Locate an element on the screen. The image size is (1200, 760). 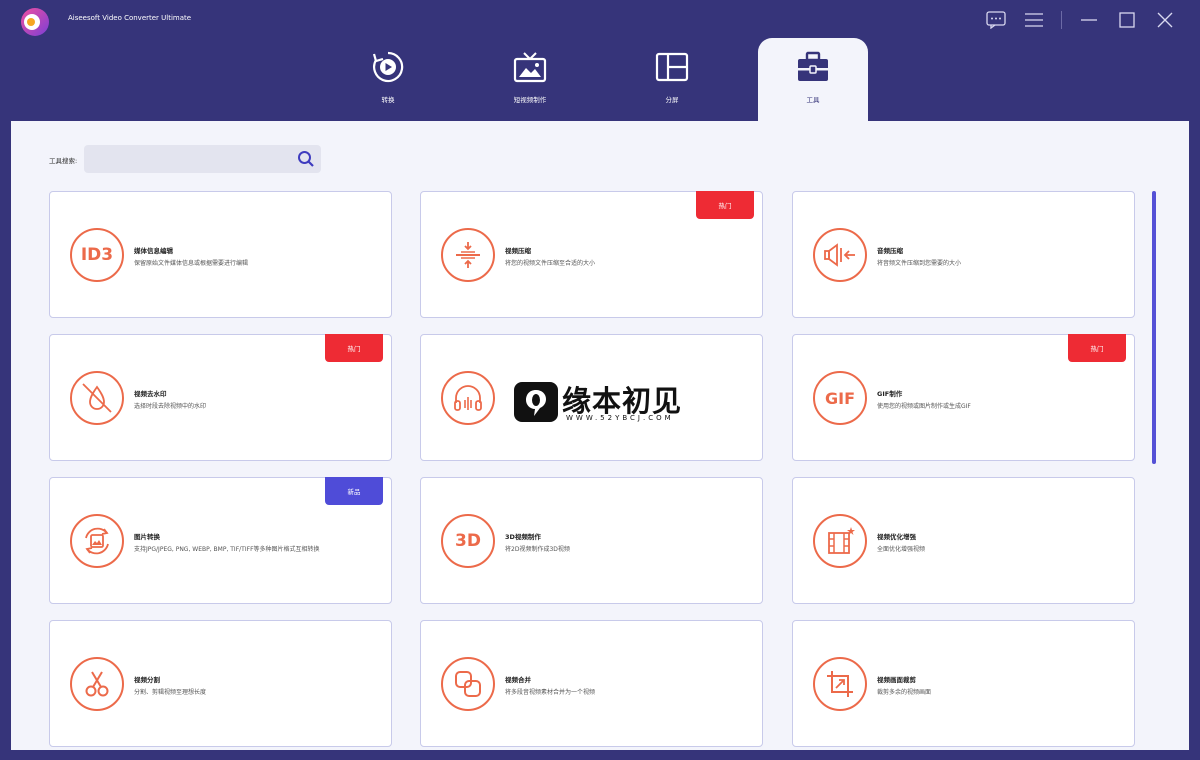
tool-title: 3D视频制作 is located at coordinates (523, 537).